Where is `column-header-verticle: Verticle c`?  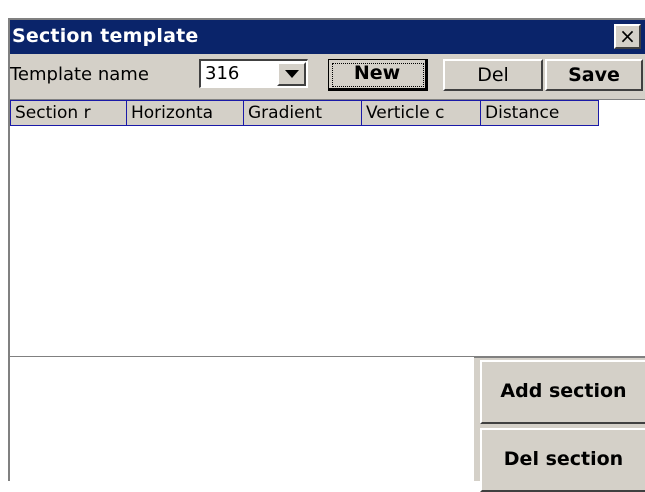 column-header-verticle: Verticle c is located at coordinates (421, 113).